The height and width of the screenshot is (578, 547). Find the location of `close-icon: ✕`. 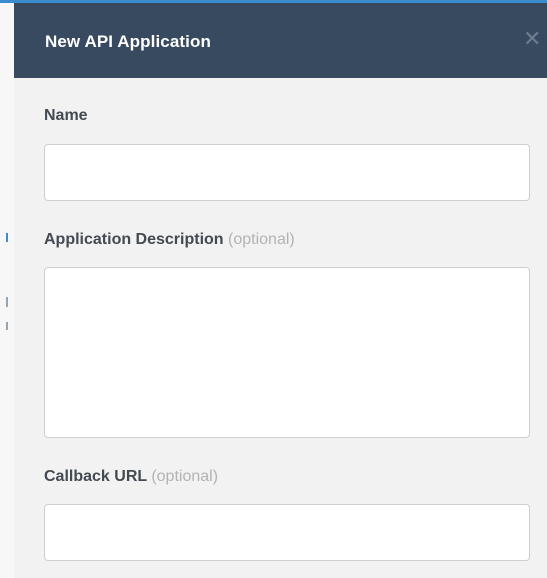

close-icon: ✕ is located at coordinates (535, 39).